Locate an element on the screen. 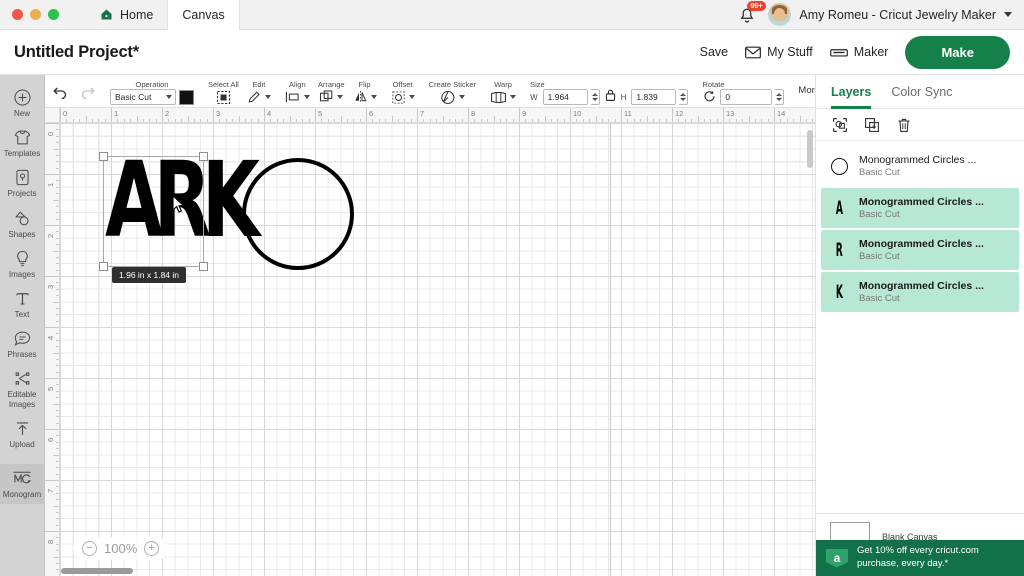  make-button: Make is located at coordinates (957, 52).